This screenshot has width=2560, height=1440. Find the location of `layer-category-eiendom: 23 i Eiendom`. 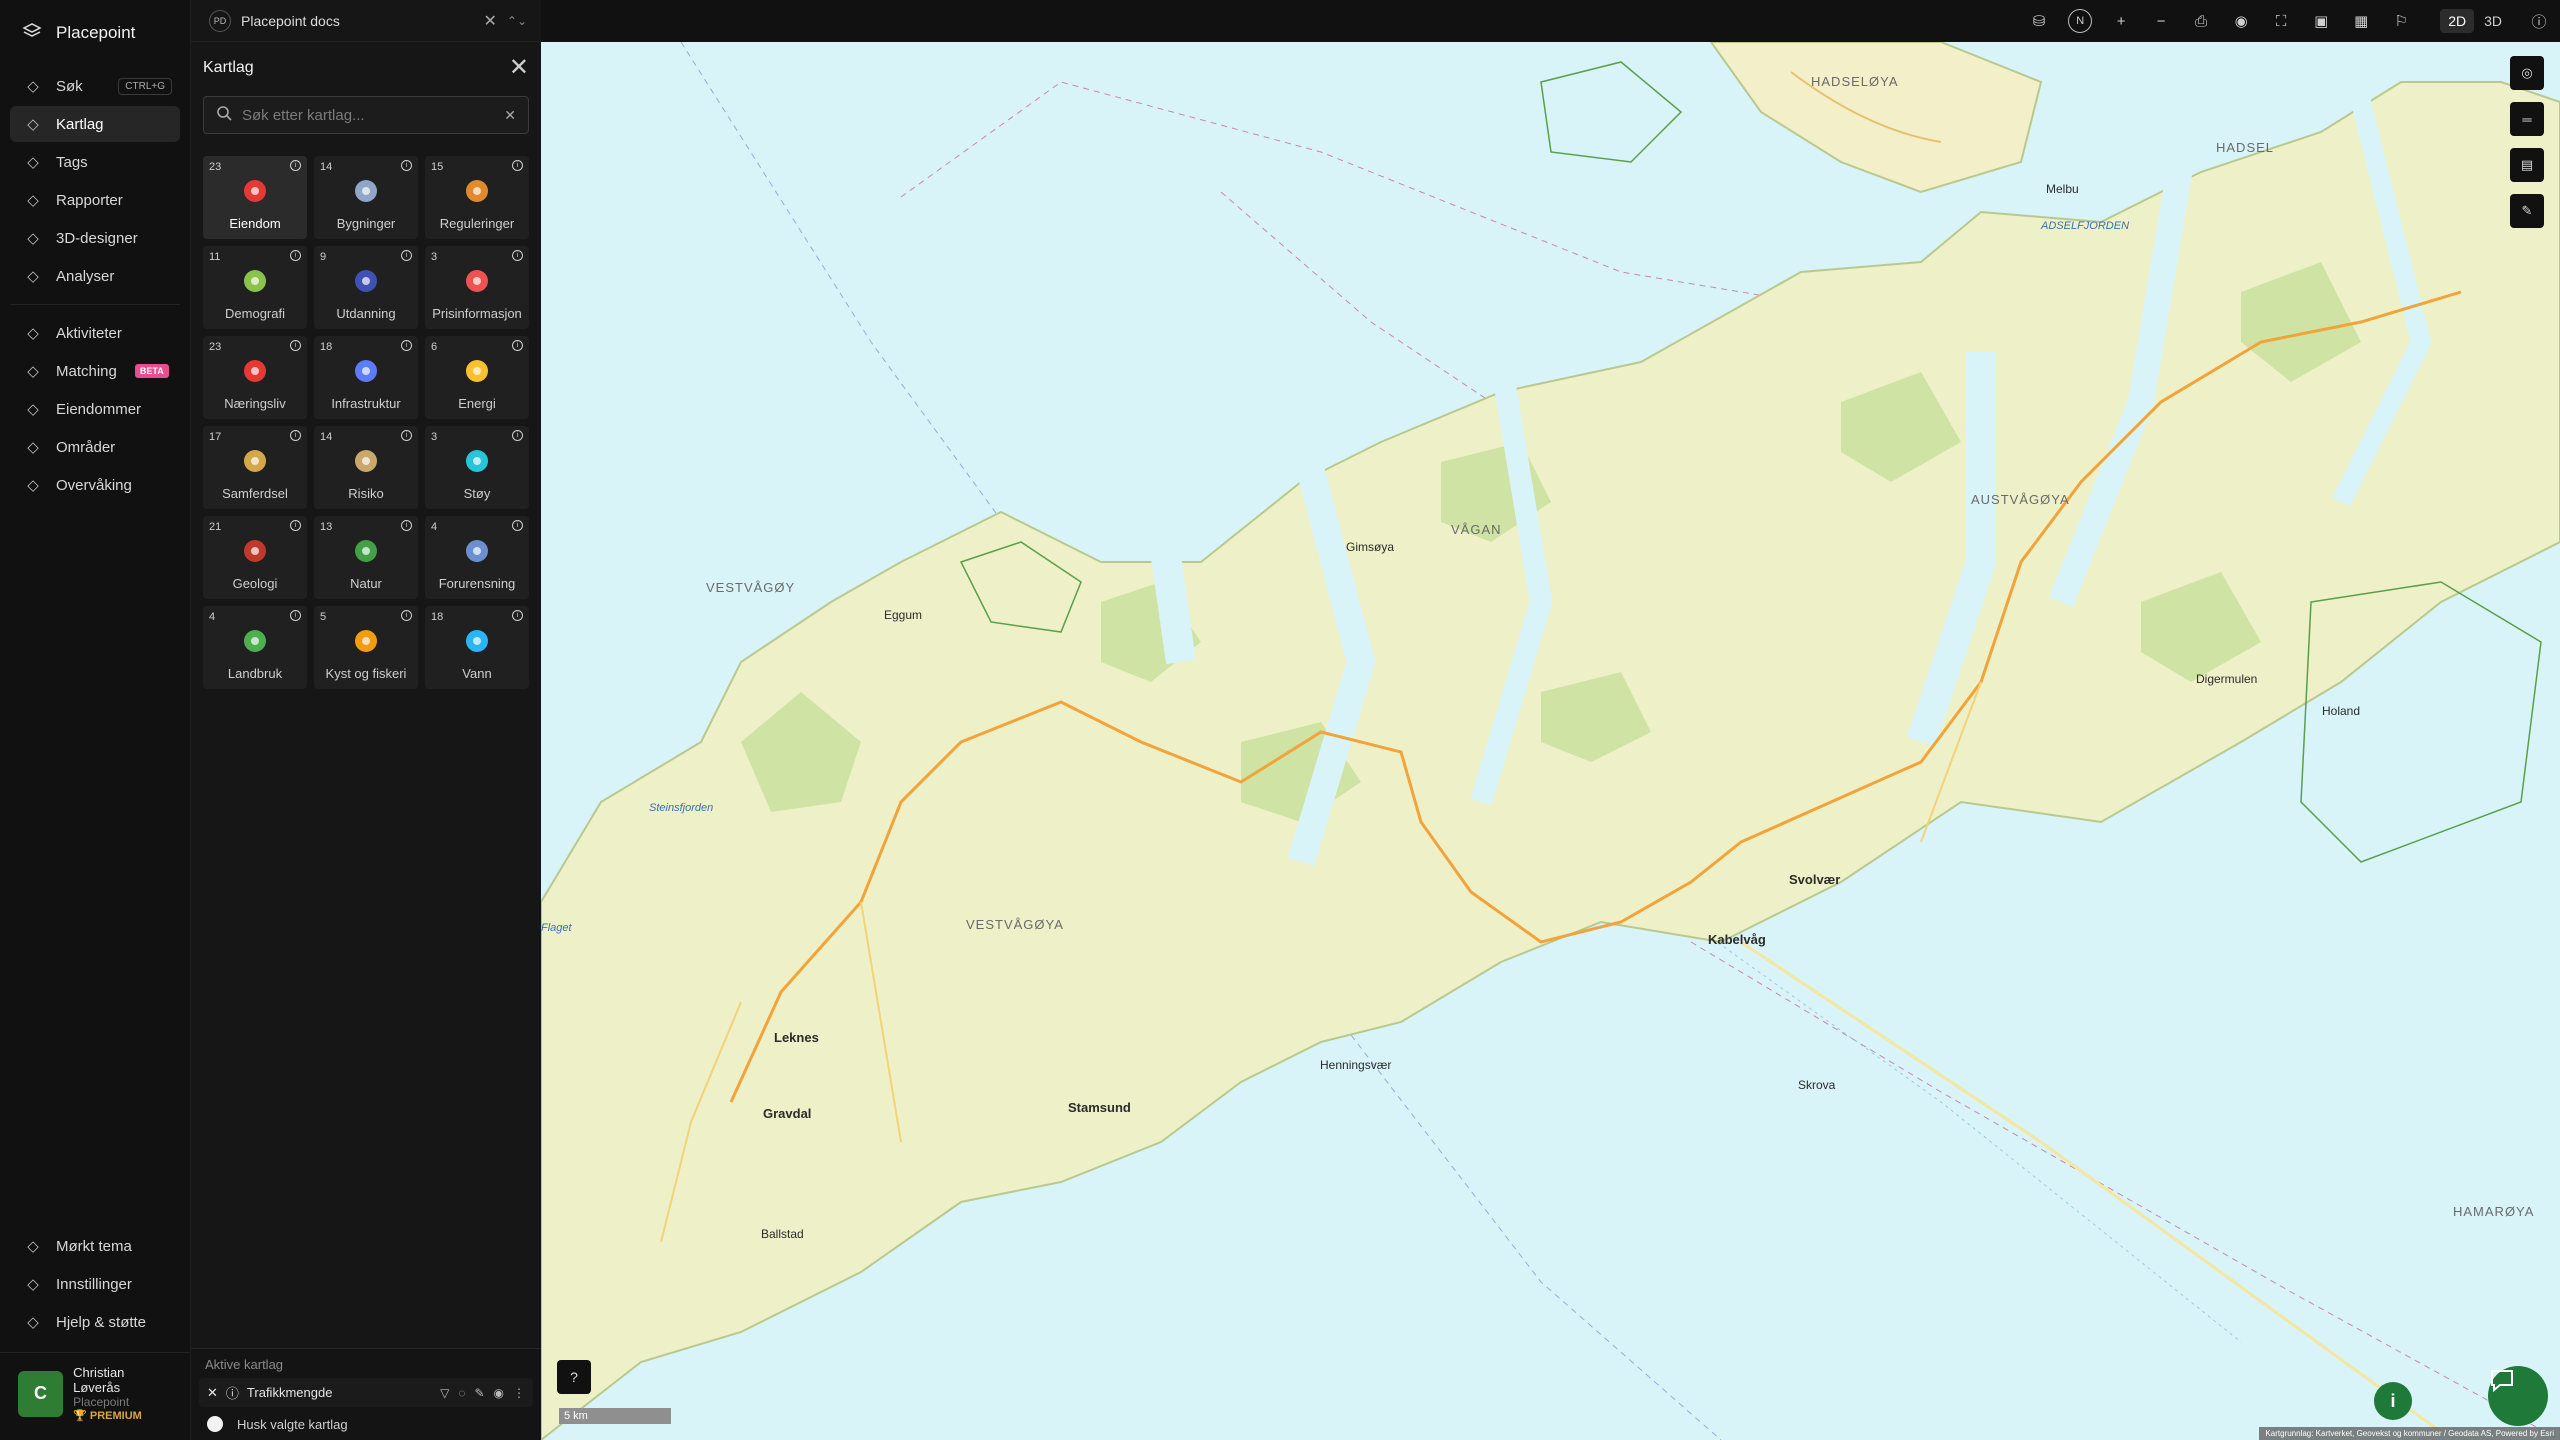

layer-category-eiendom: 23 i Eiendom is located at coordinates (255, 197).